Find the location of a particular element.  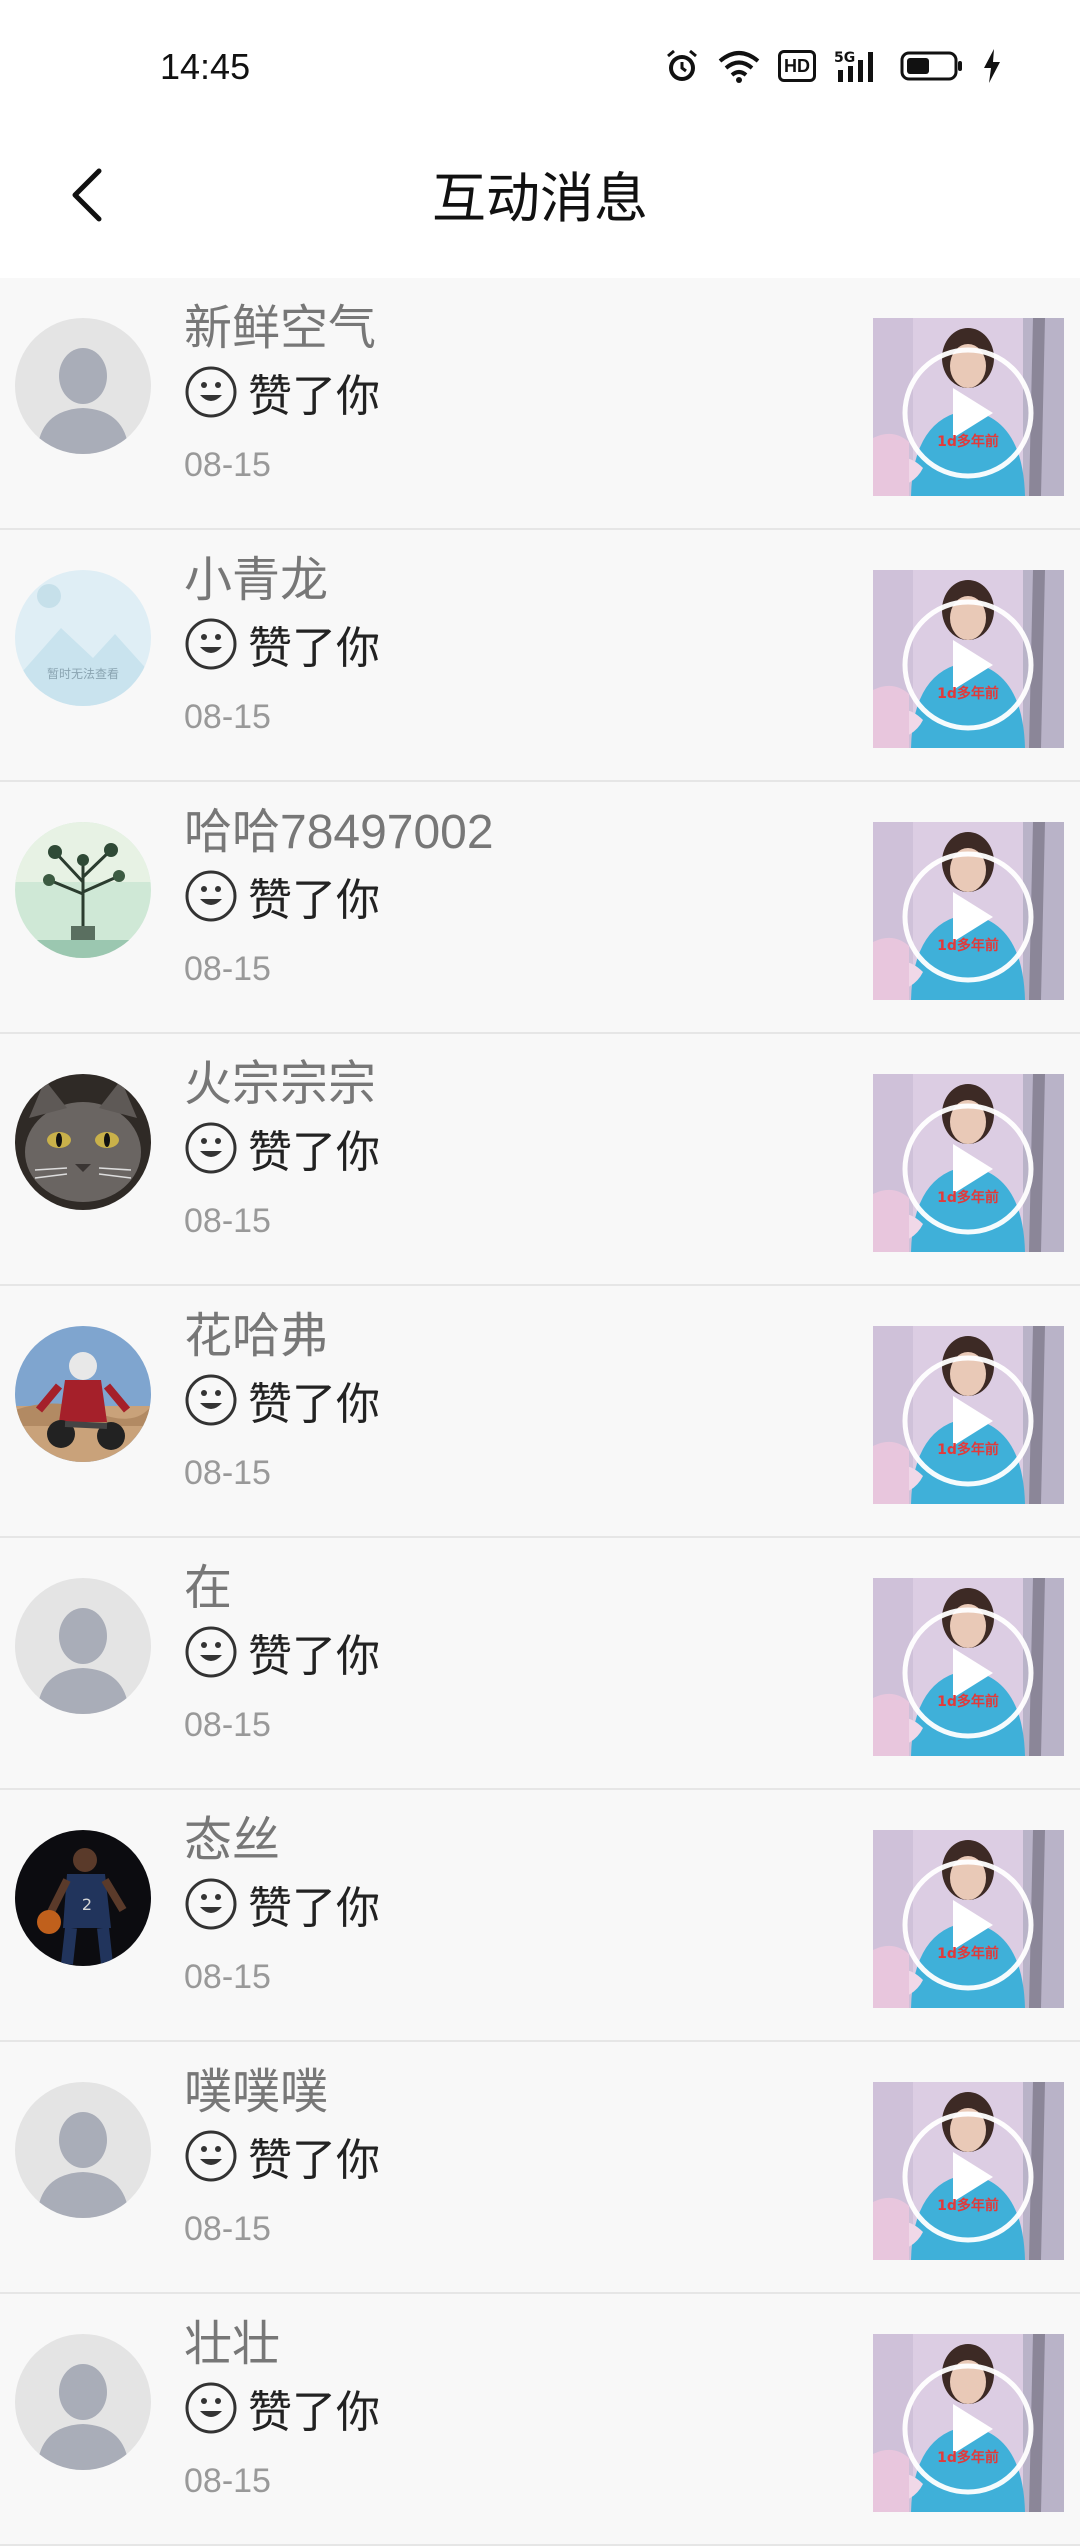

username: 哈哈78497002 is located at coordinates (339, 827).